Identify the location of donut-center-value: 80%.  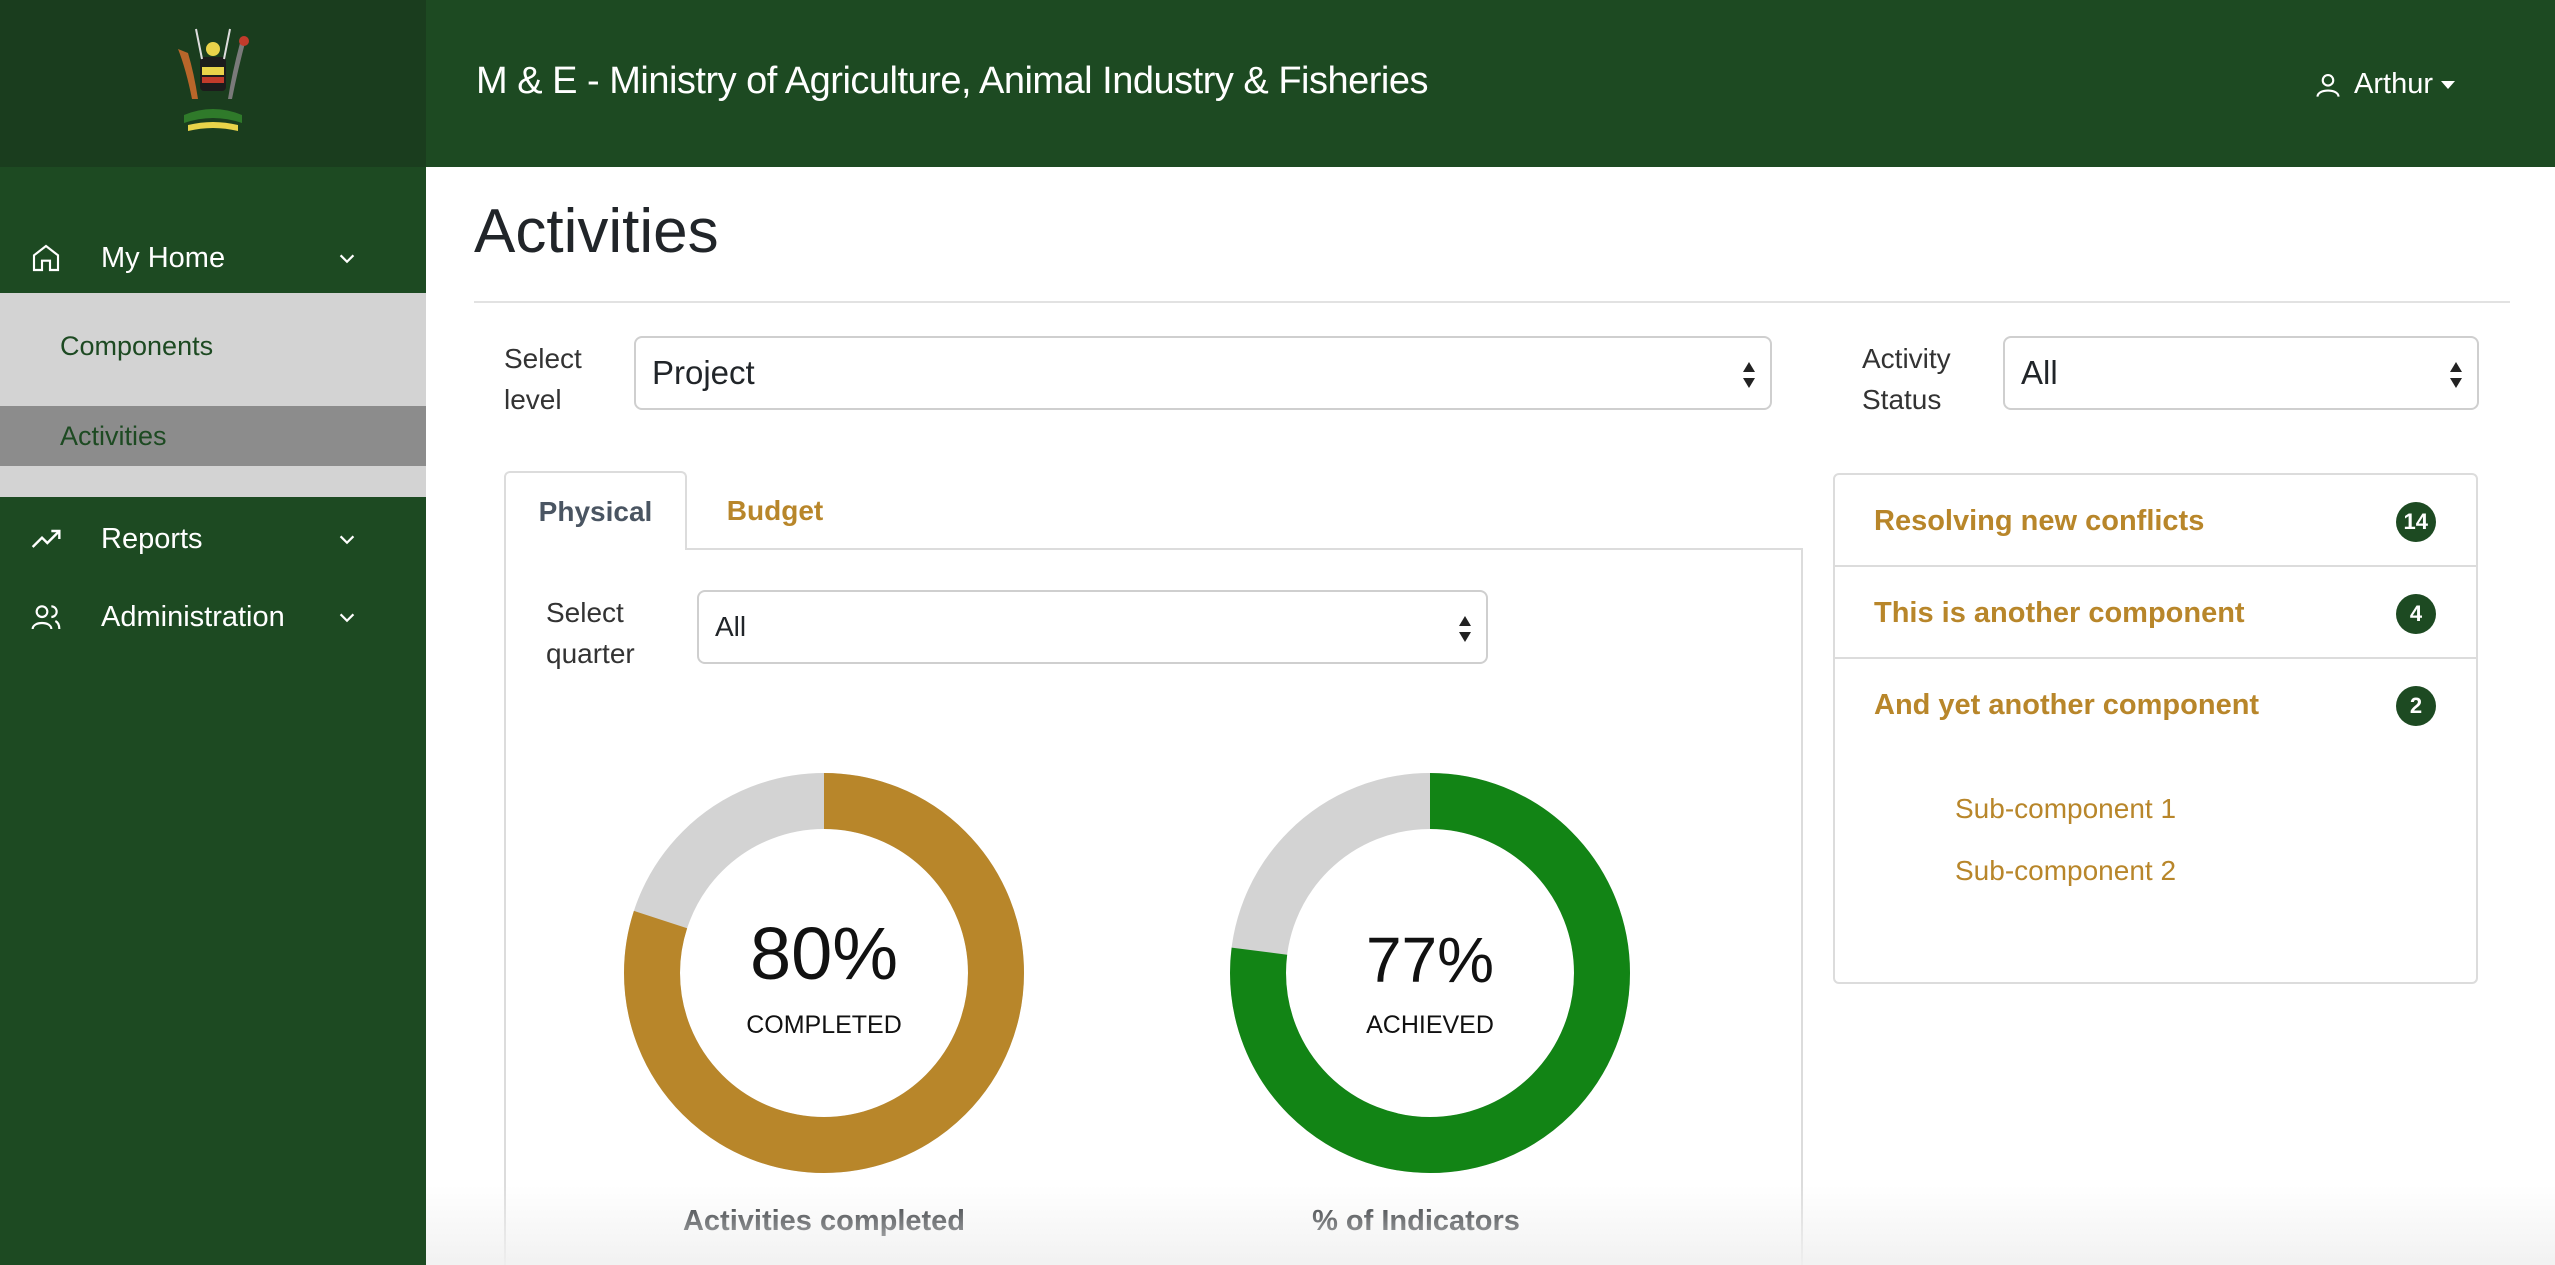
(824, 953).